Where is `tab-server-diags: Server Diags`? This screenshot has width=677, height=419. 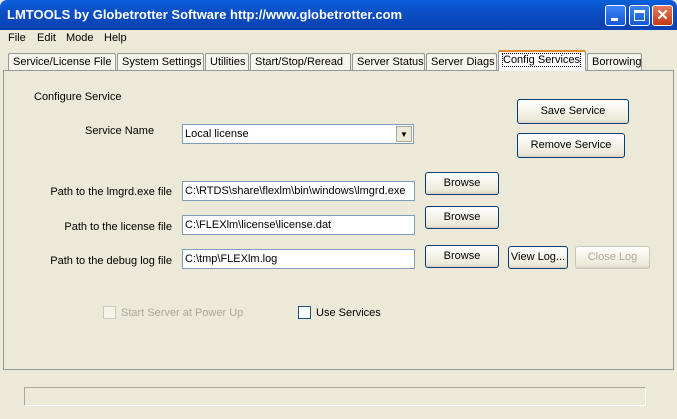 tab-server-diags: Server Diags is located at coordinates (461, 62).